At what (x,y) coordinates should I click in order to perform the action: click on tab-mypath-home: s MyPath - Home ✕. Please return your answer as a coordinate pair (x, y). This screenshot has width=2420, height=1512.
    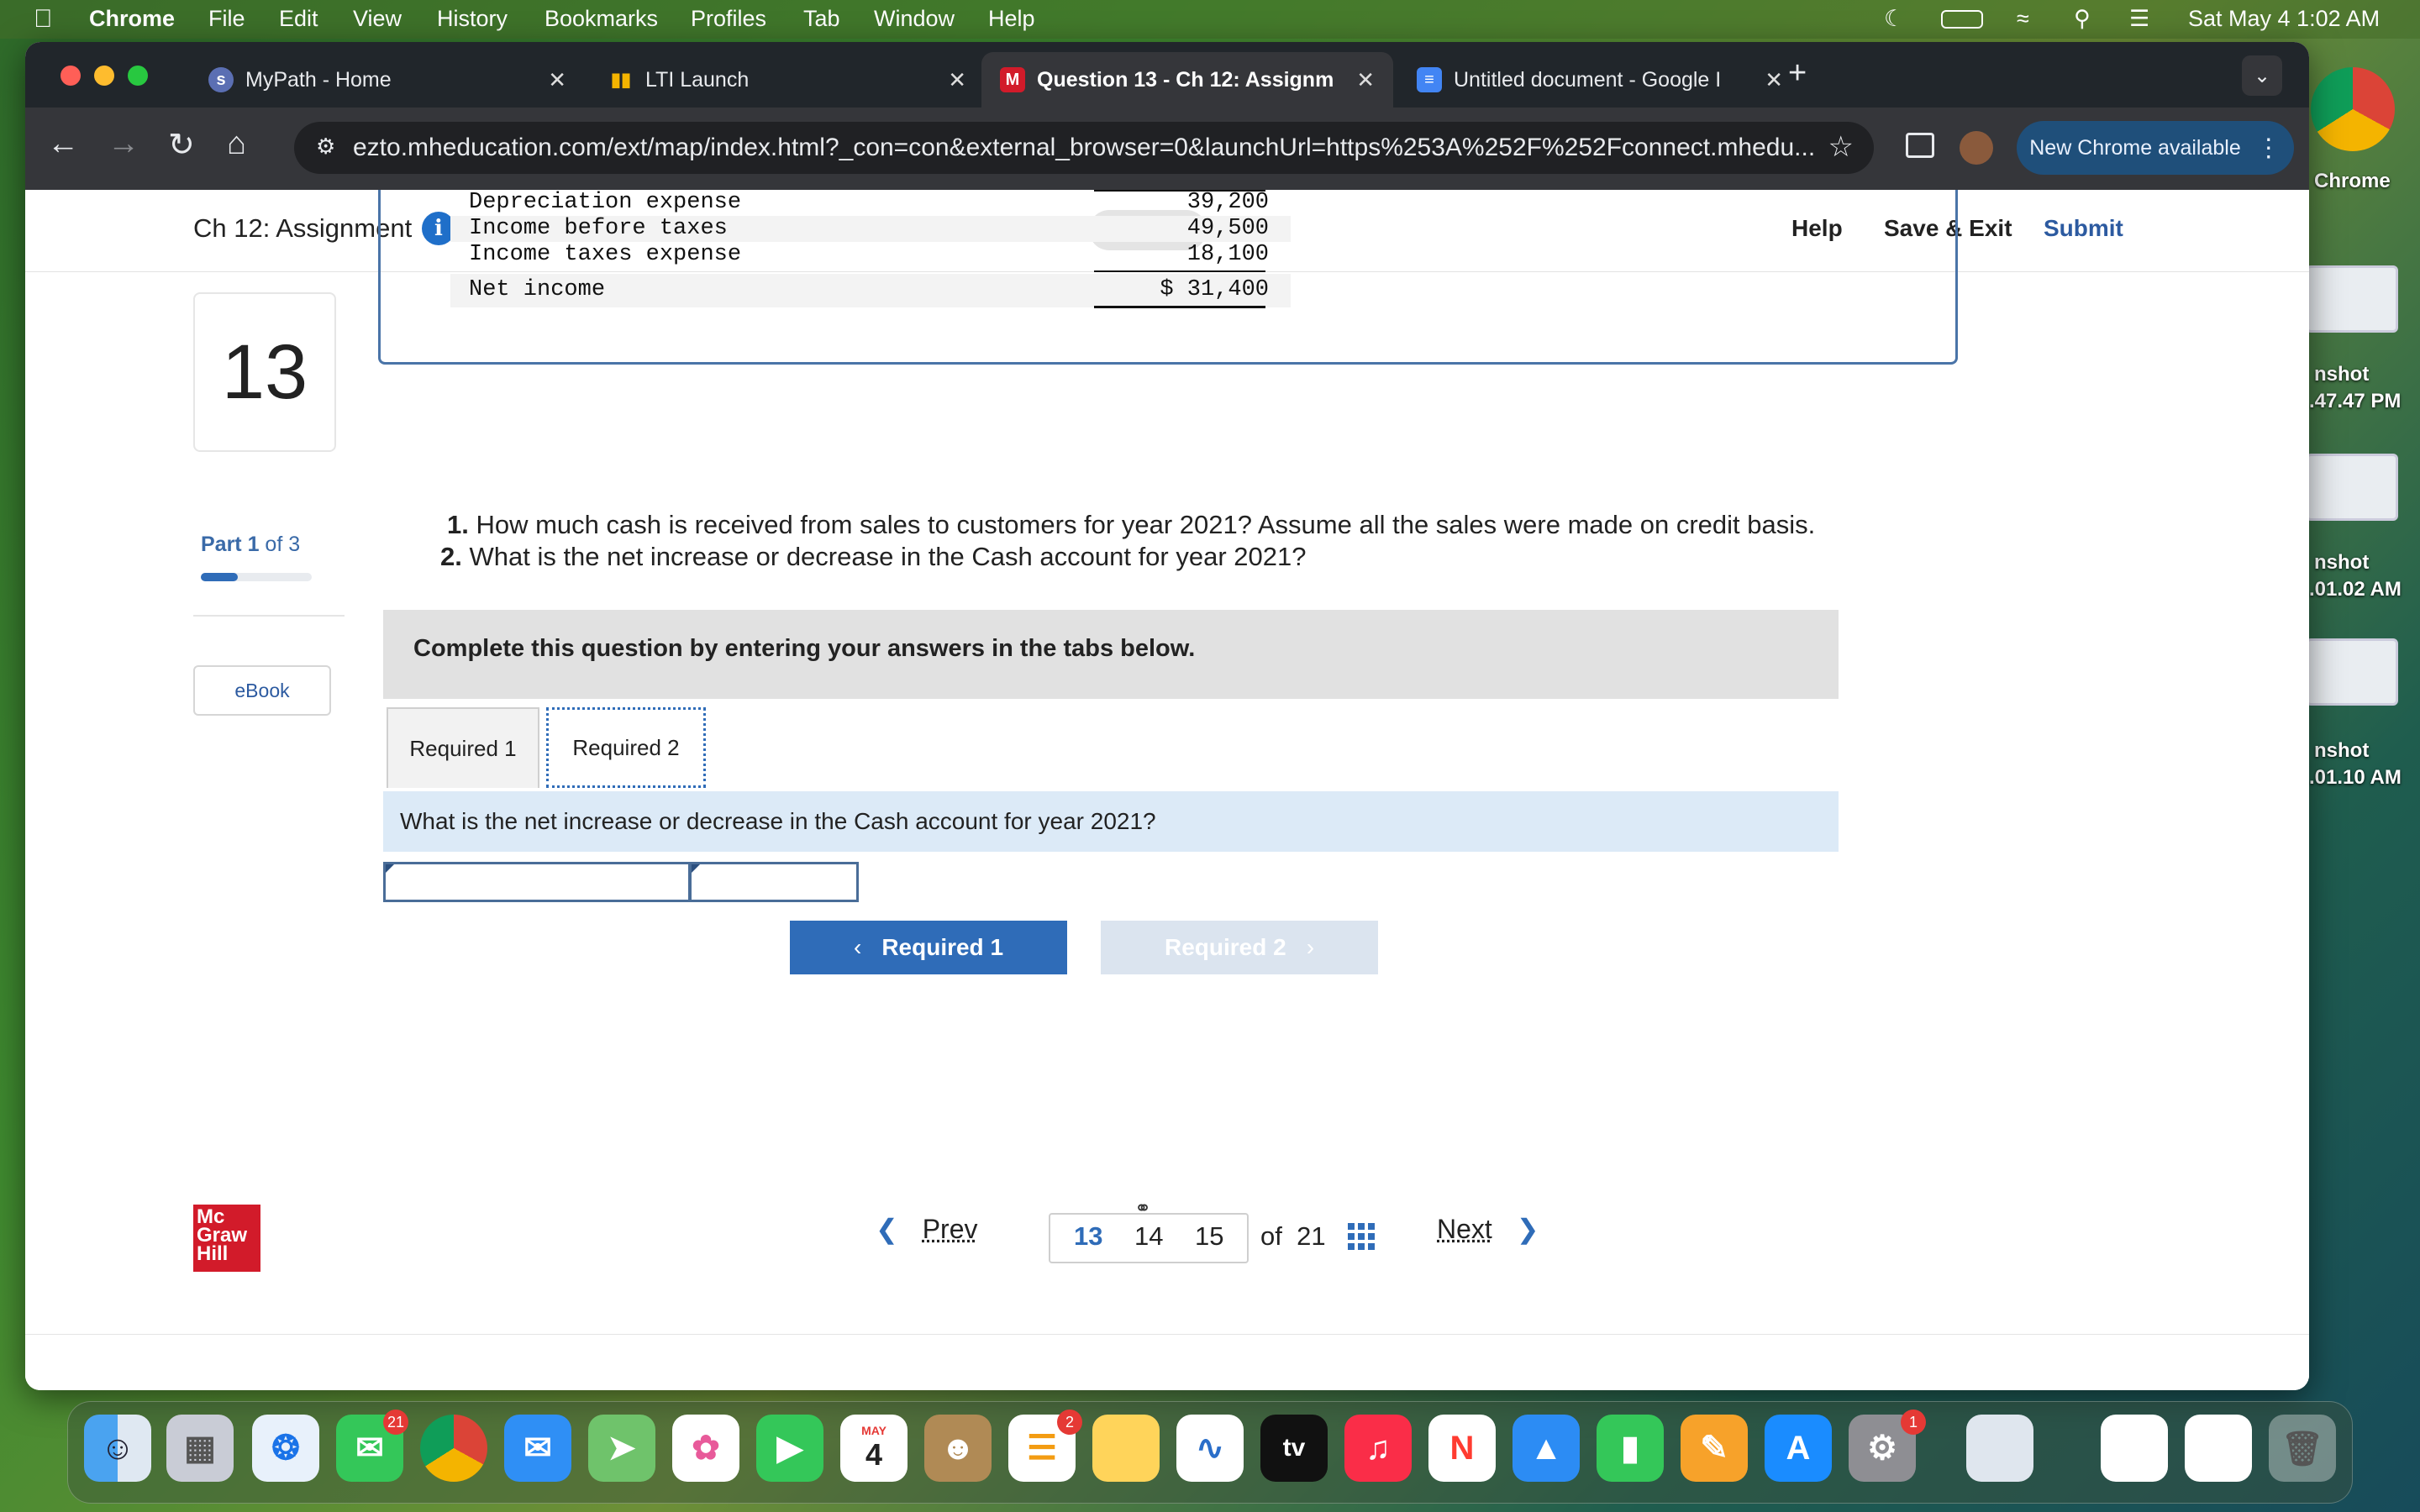
    Looking at the image, I should click on (387, 80).